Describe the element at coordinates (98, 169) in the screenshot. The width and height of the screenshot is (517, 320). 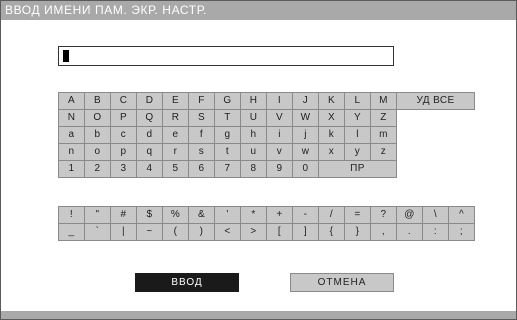
I see `char-key: 2` at that location.